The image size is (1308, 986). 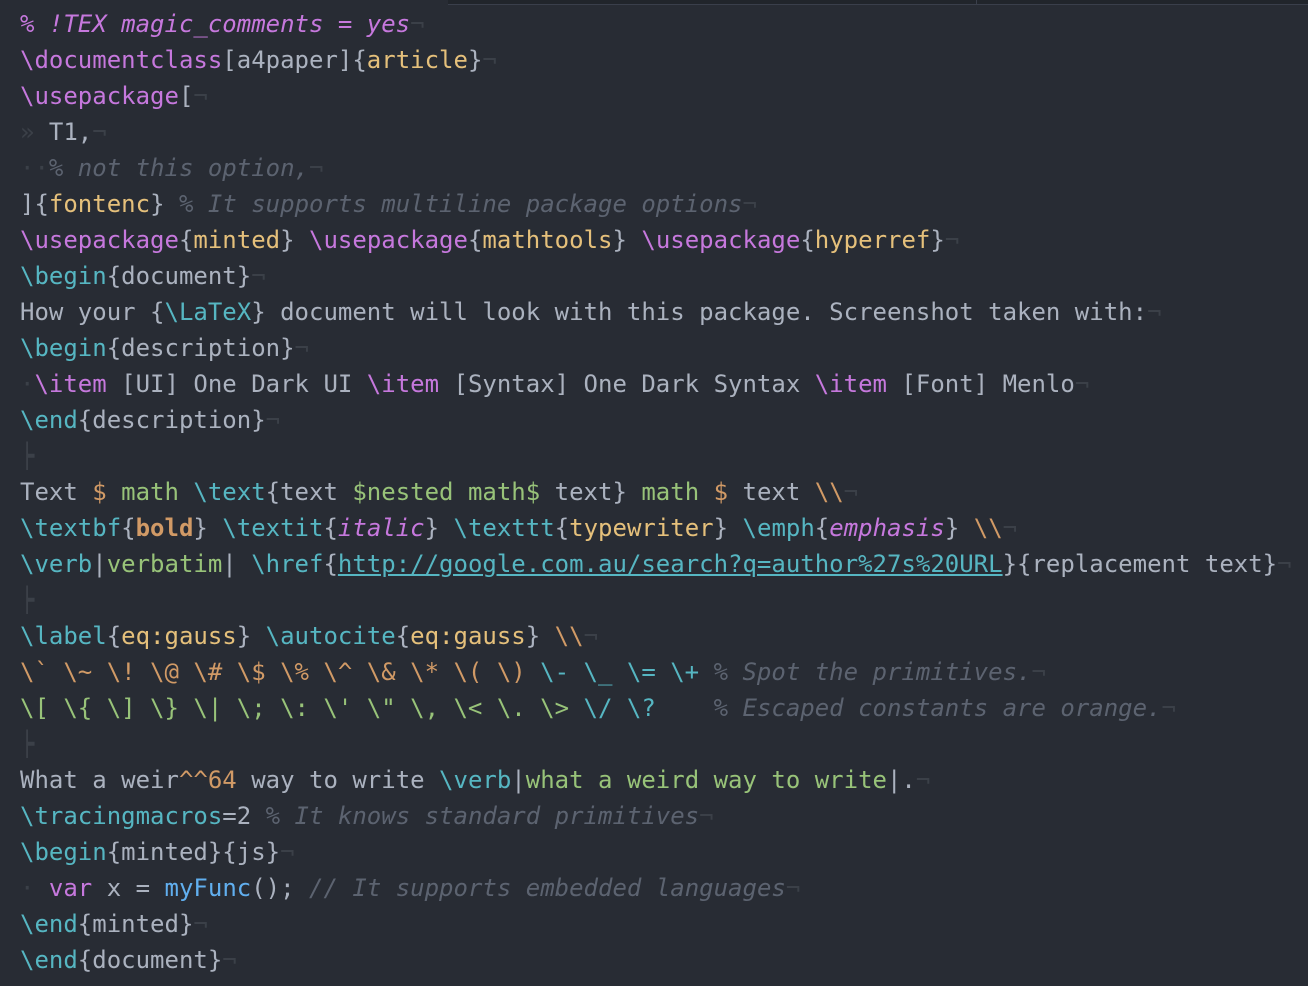 I want to click on code-token: \[ \{ \] \} \| \; \: \' \" \, \< \. \>, so click(x=295, y=708).